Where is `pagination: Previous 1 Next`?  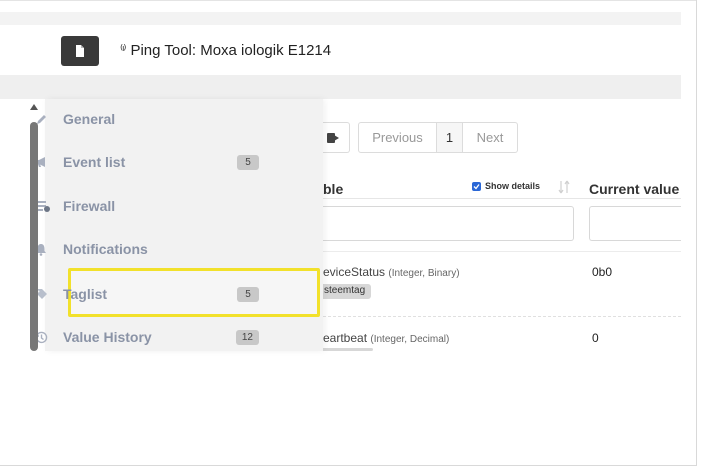
pagination: Previous 1 Next is located at coordinates (438, 137).